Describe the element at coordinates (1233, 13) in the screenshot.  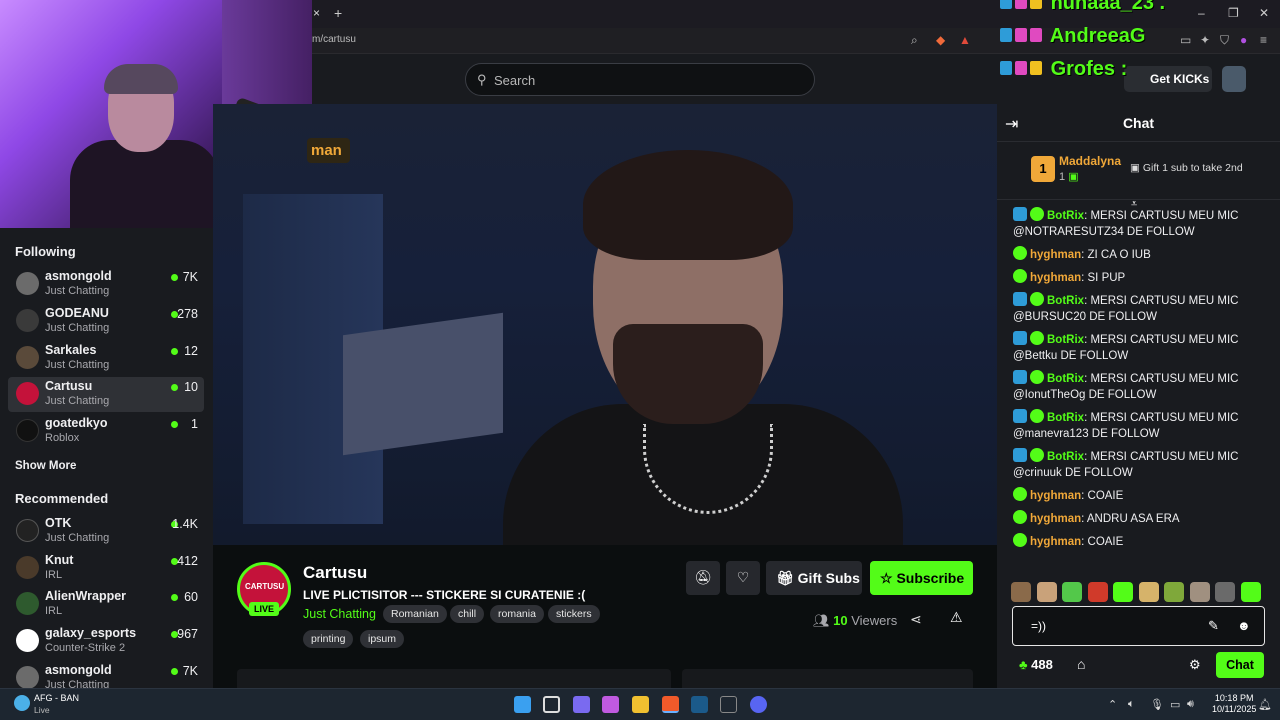
I see `maximize-button: ❐` at that location.